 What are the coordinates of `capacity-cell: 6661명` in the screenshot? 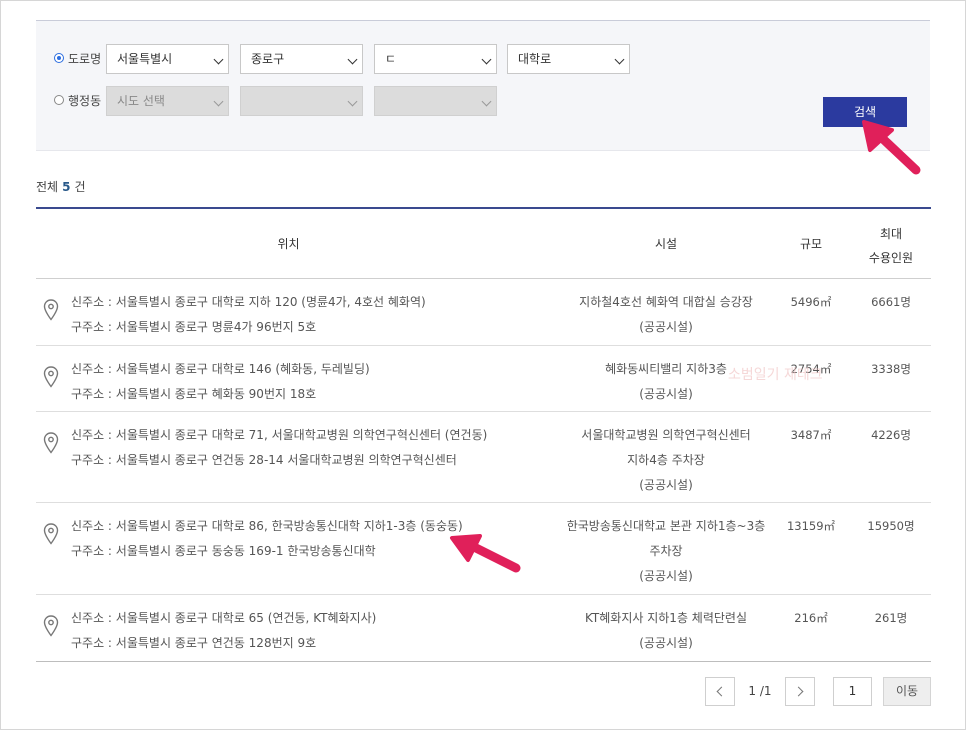 It's located at (891, 302).